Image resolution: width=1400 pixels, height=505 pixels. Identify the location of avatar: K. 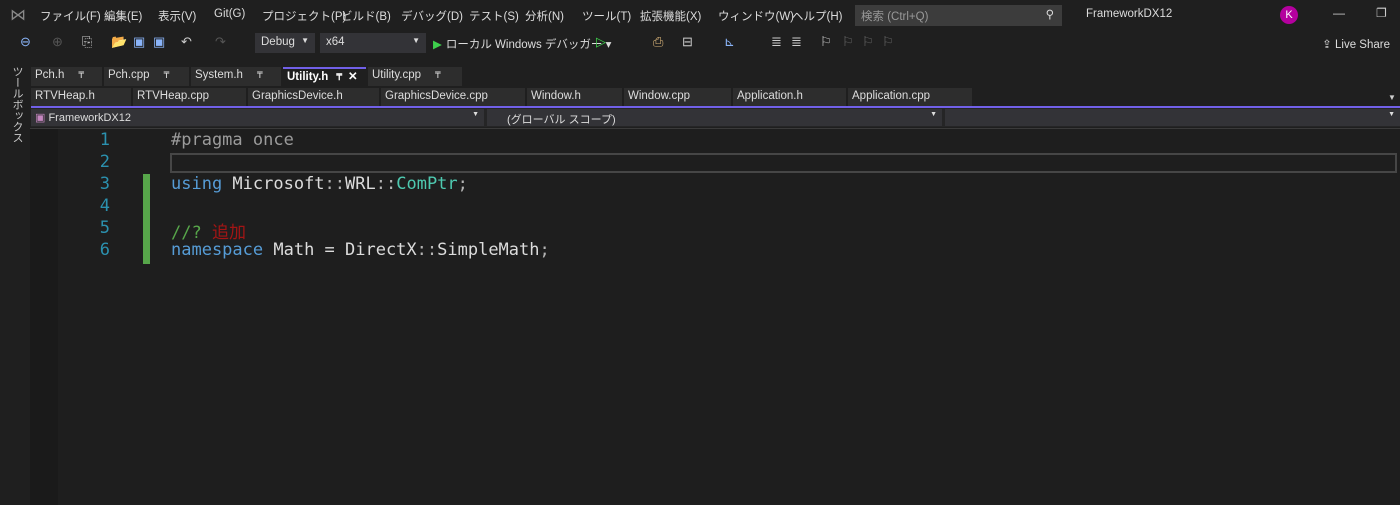
(1289, 15).